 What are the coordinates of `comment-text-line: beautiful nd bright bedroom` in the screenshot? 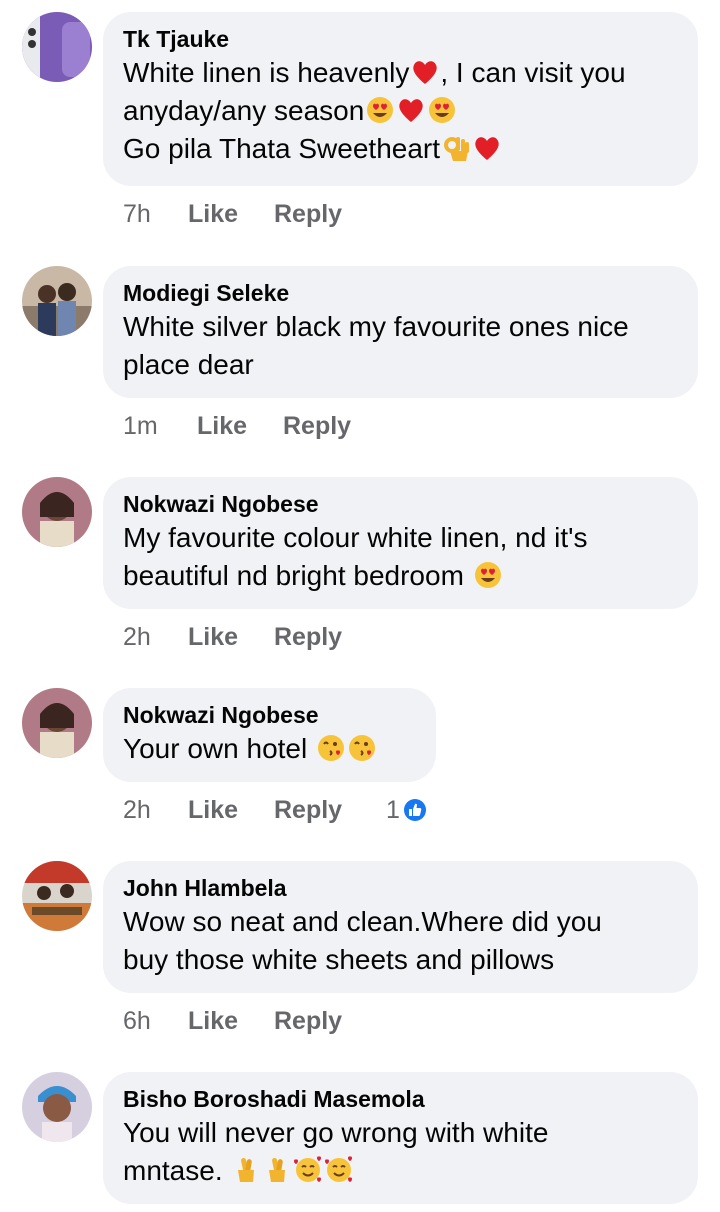 It's located at (293, 575).